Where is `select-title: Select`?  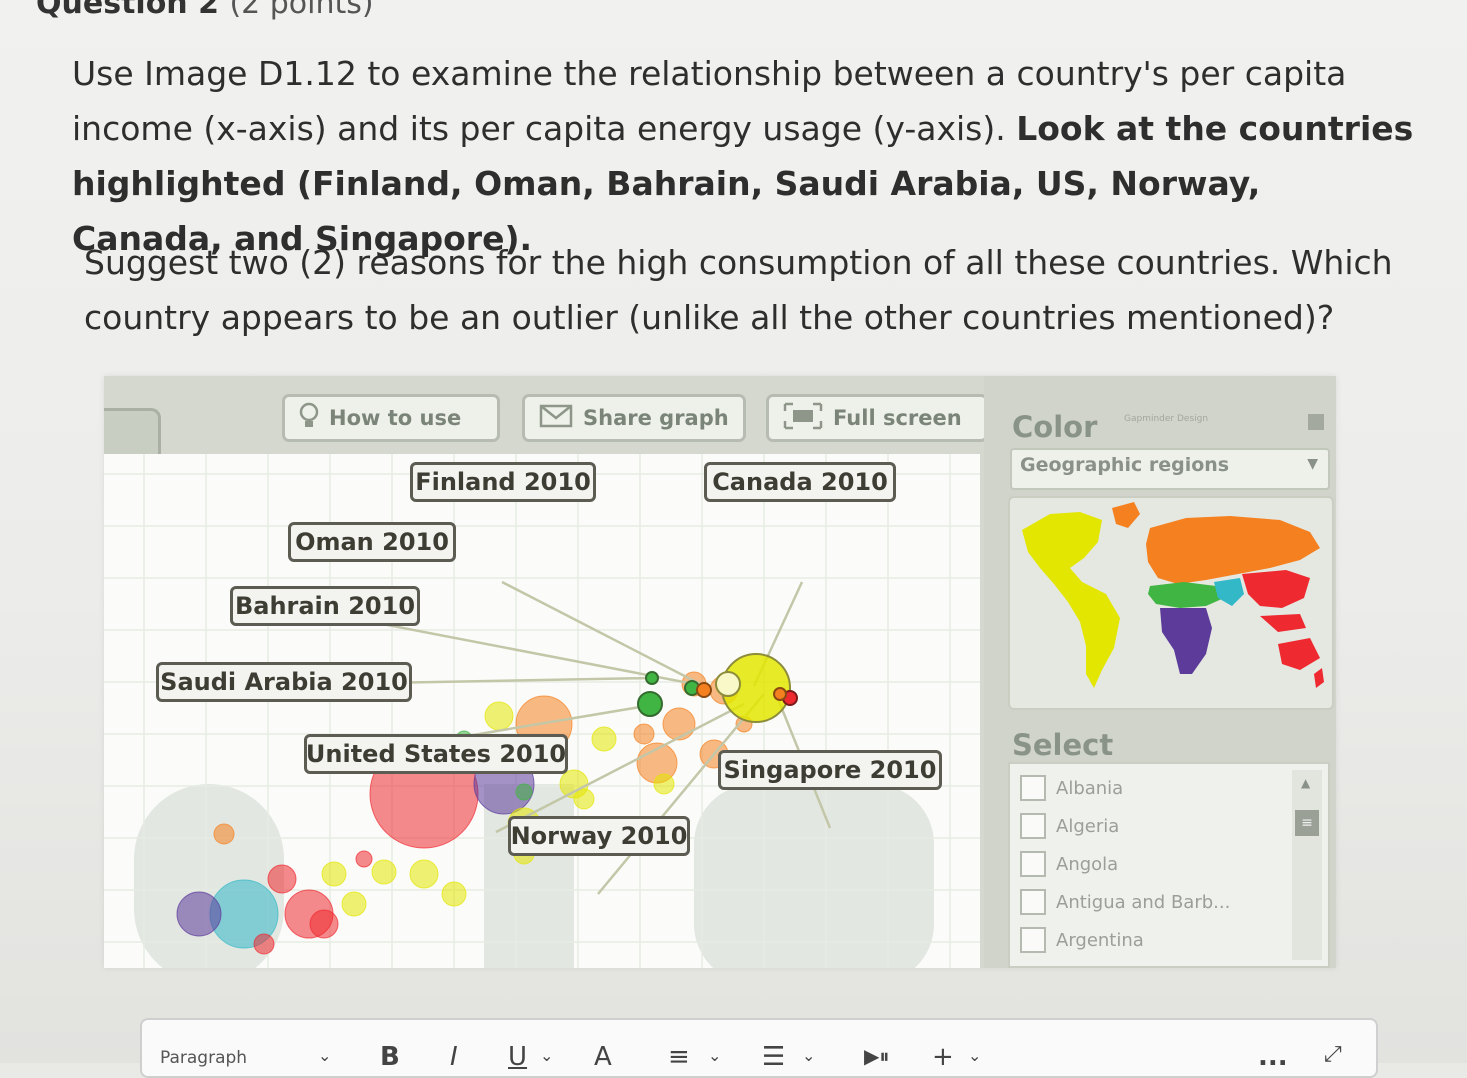 select-title: Select is located at coordinates (1063, 745).